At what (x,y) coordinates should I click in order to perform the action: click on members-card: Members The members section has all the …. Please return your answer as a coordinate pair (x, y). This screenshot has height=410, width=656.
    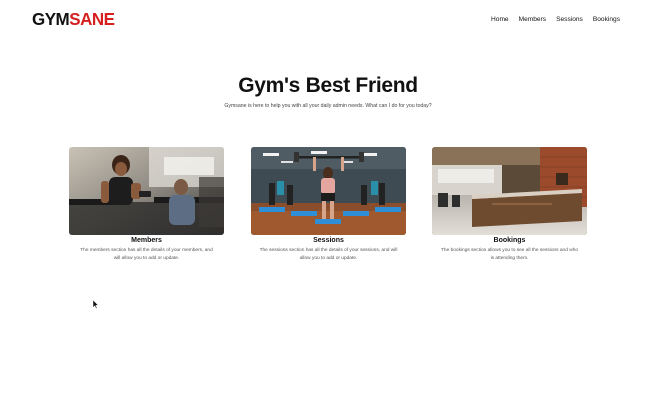
    Looking at the image, I should click on (146, 204).